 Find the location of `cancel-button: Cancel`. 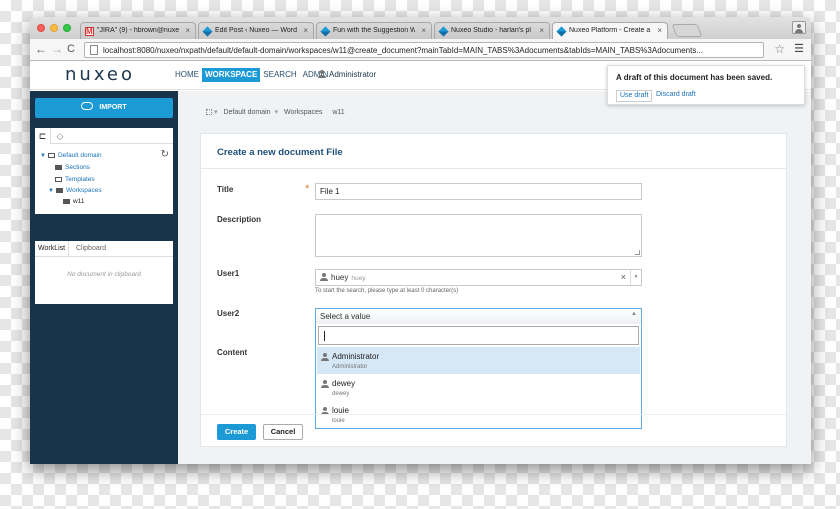

cancel-button: Cancel is located at coordinates (283, 432).